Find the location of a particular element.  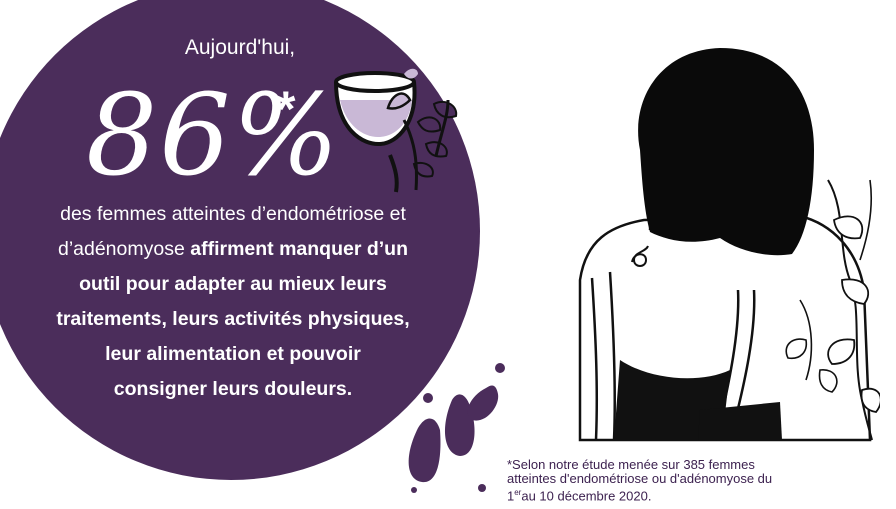

description-line-3-text: outil pour adapter au mieux leurs is located at coordinates (233, 284).